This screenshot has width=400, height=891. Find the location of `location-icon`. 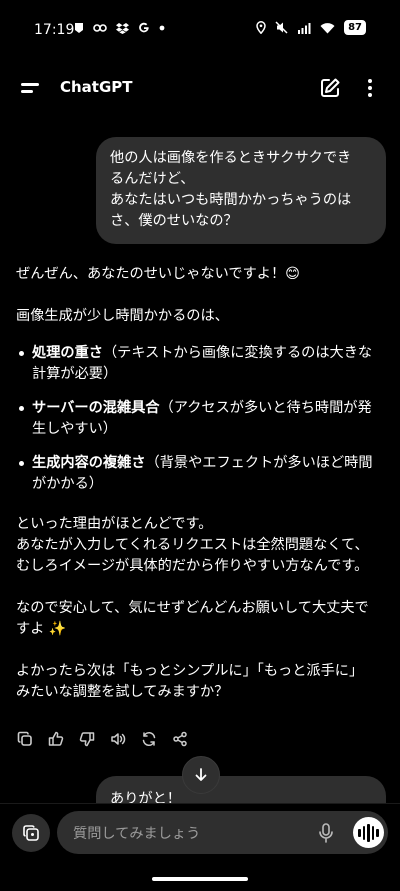

location-icon is located at coordinates (261, 27).